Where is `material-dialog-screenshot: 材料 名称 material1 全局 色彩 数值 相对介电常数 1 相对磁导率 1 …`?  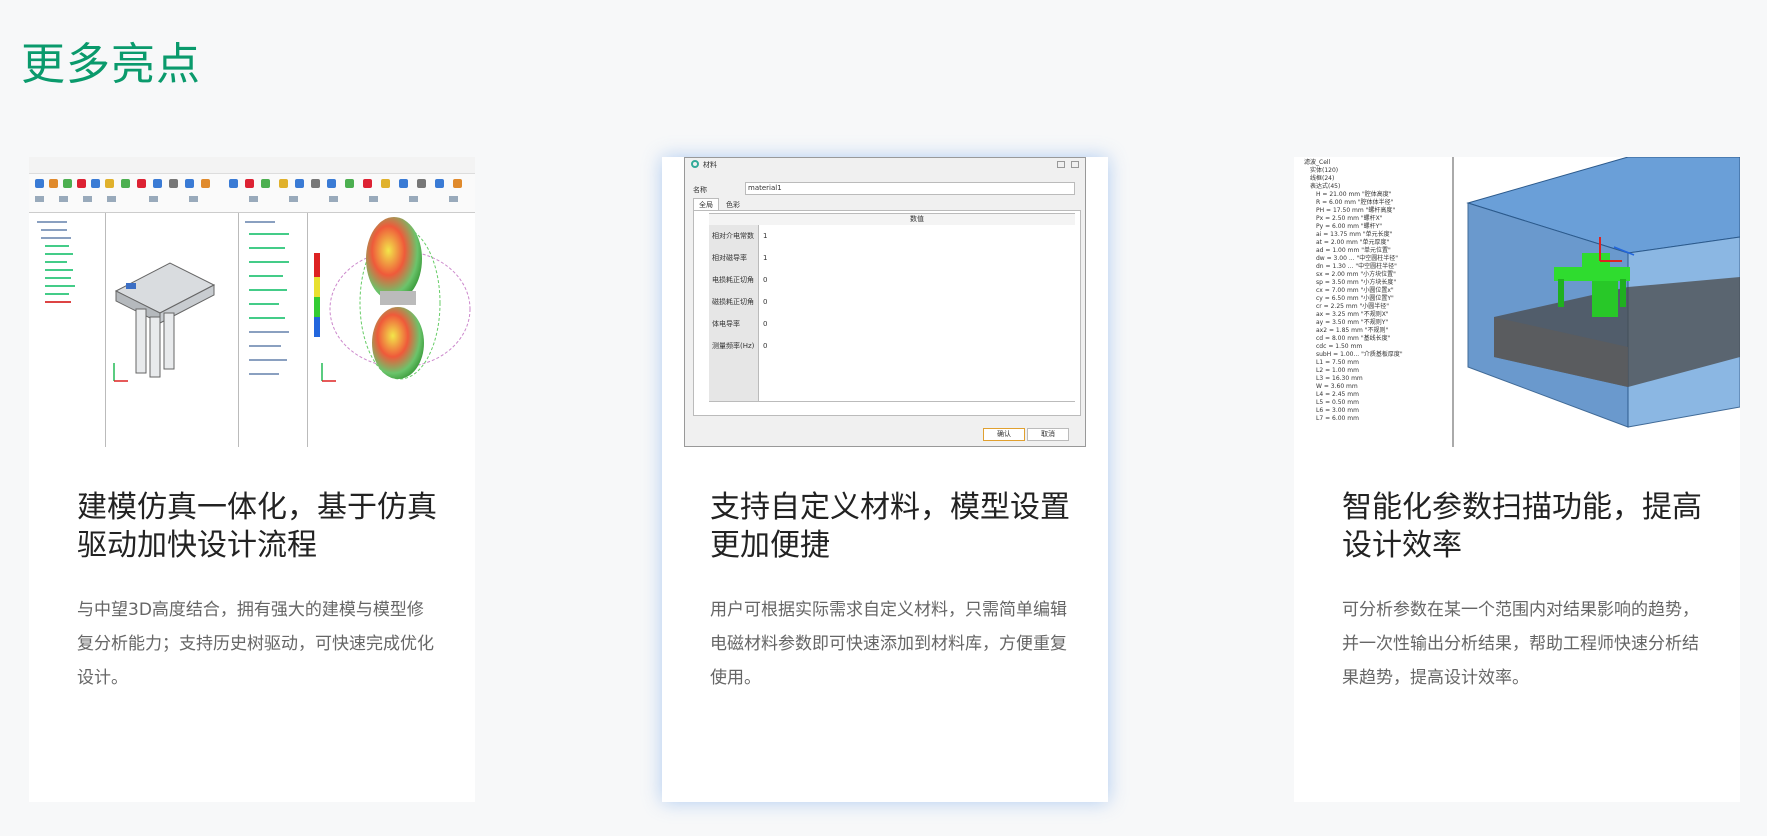 material-dialog-screenshot: 材料 名称 material1 全局 色彩 数值 相对介电常数 1 相对磁导率 1 … is located at coordinates (885, 302).